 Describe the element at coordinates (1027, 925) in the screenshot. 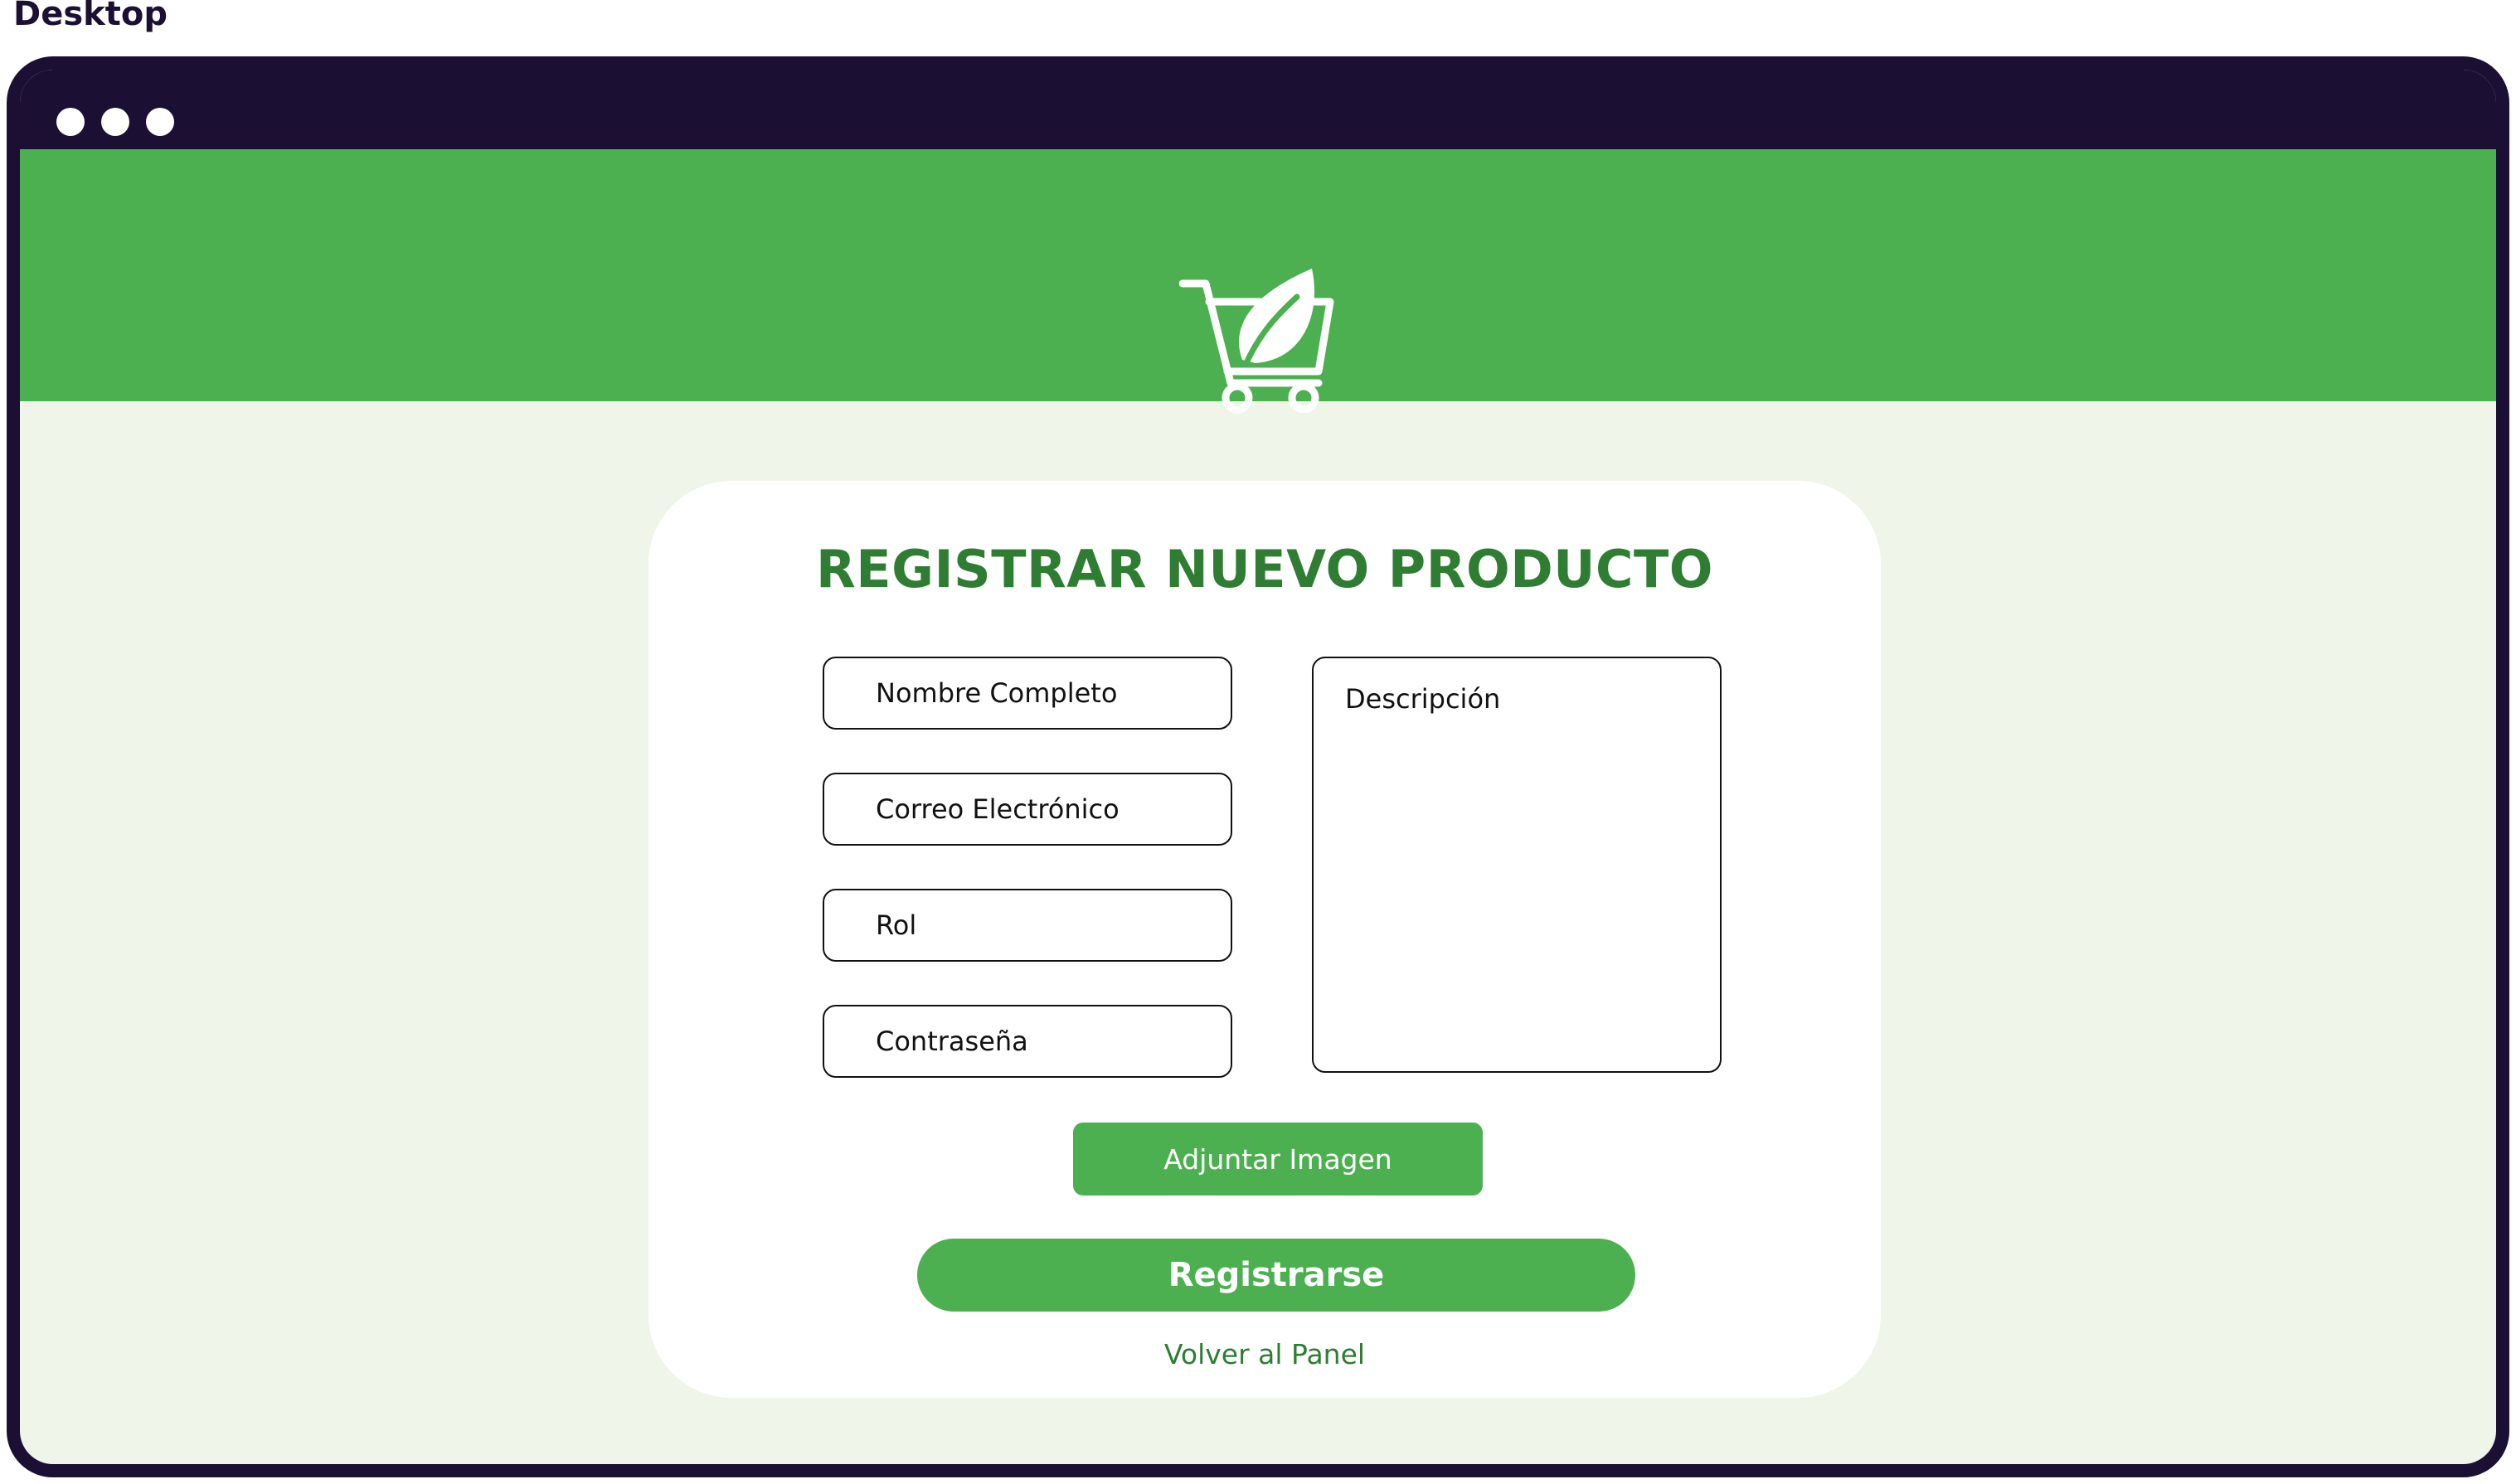

I see `role-input` at that location.